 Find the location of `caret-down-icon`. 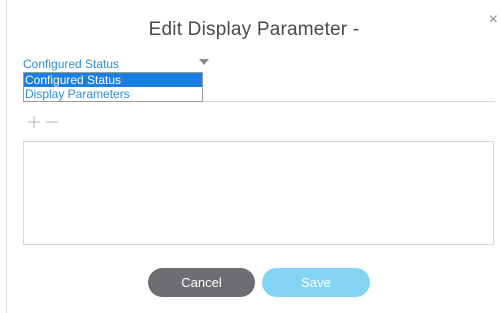

caret-down-icon is located at coordinates (204, 62).